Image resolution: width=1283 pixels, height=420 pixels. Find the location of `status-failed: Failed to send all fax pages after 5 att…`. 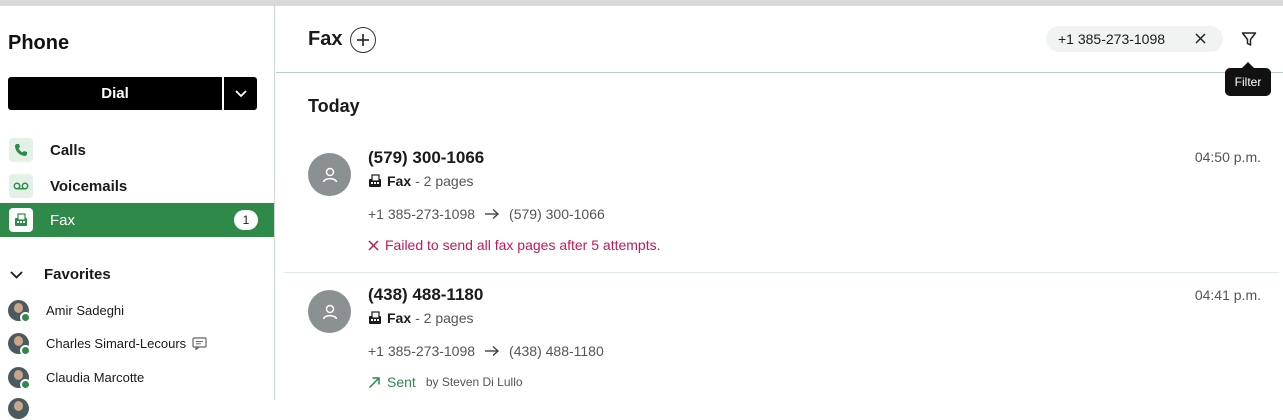

status-failed: Failed to send all fax pages after 5 att… is located at coordinates (514, 245).